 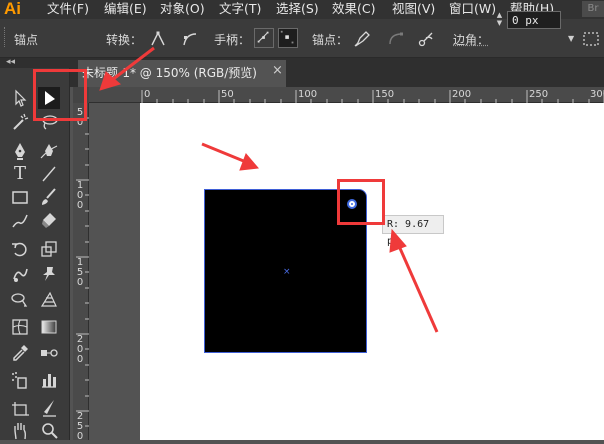 What do you see at coordinates (158, 39) in the screenshot?
I see `convert-to-corner-icon` at bounding box center [158, 39].